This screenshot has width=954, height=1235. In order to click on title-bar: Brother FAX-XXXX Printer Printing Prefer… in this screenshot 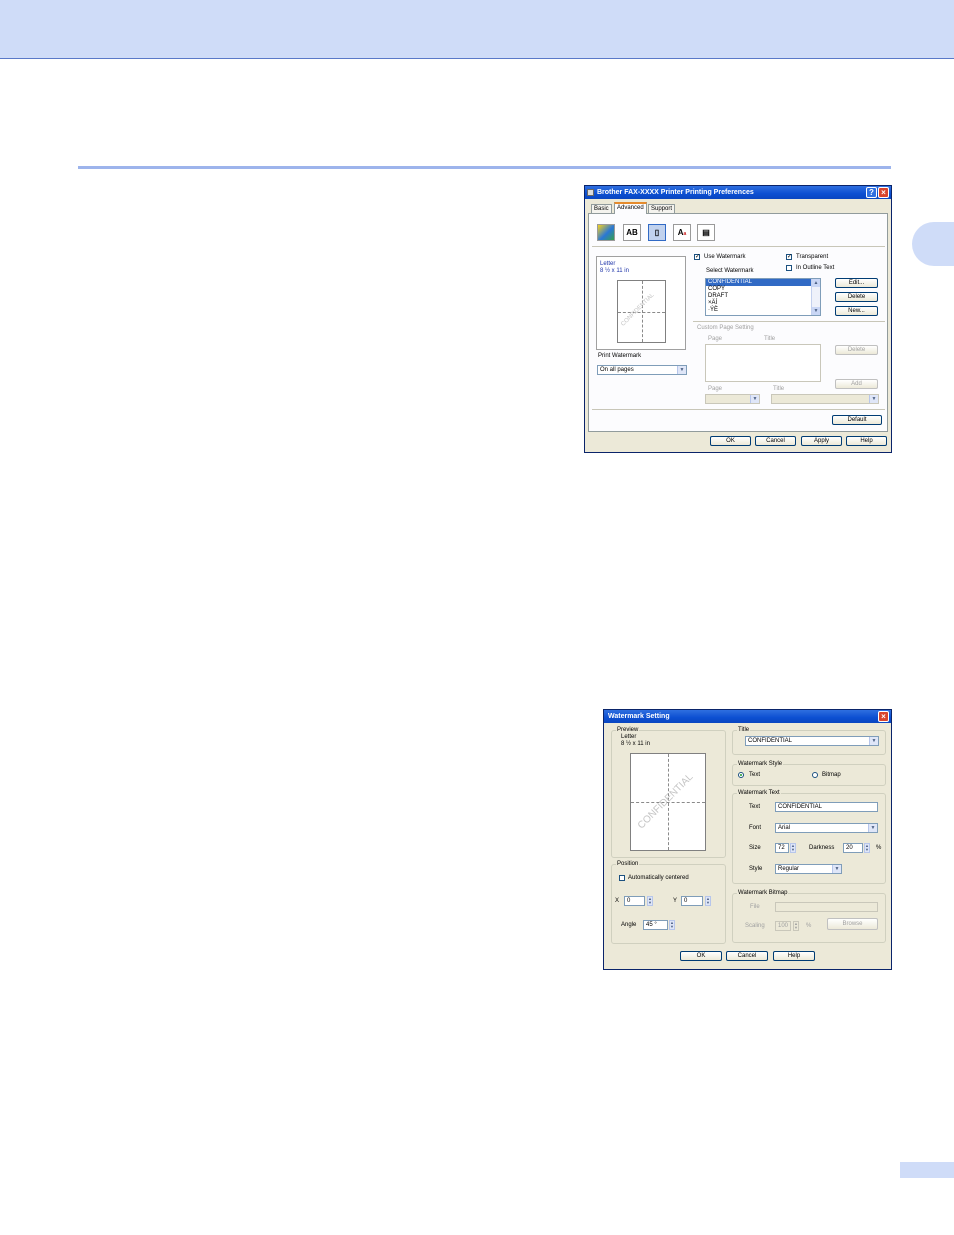, I will do `click(738, 192)`.